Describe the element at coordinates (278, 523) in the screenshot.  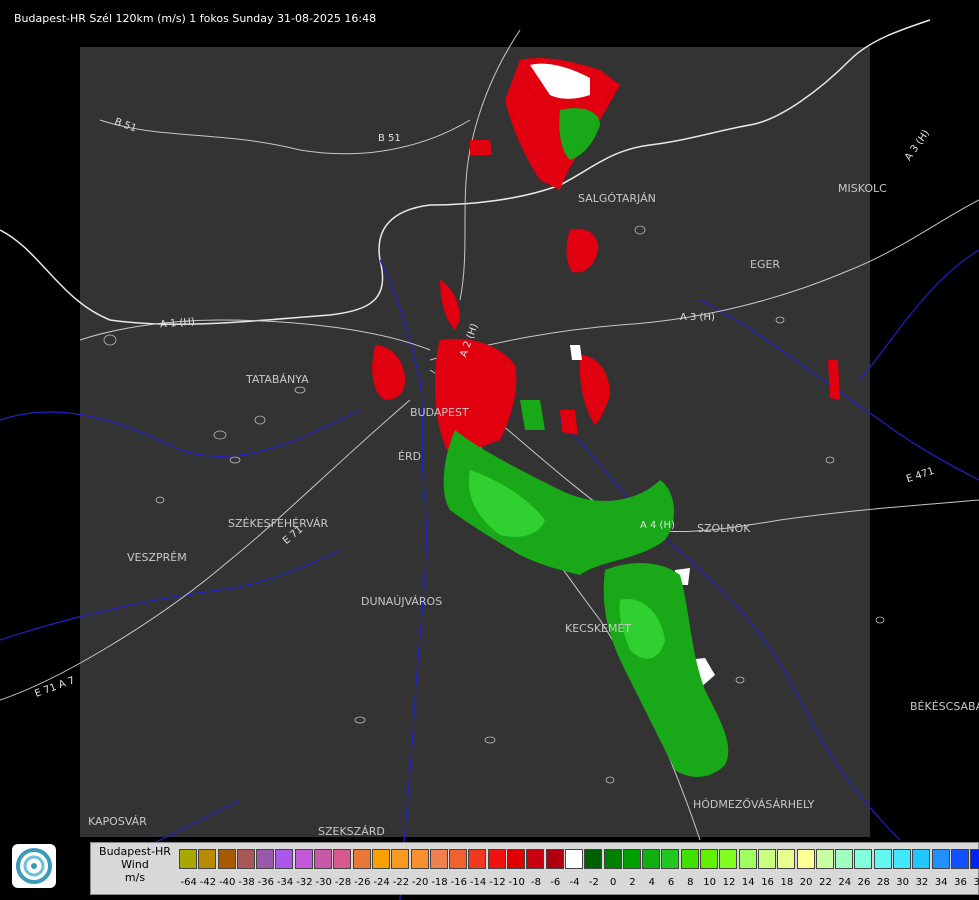
I see `city-label-szekesfehervar: SZÉKESFEHÉRVÁR` at that location.